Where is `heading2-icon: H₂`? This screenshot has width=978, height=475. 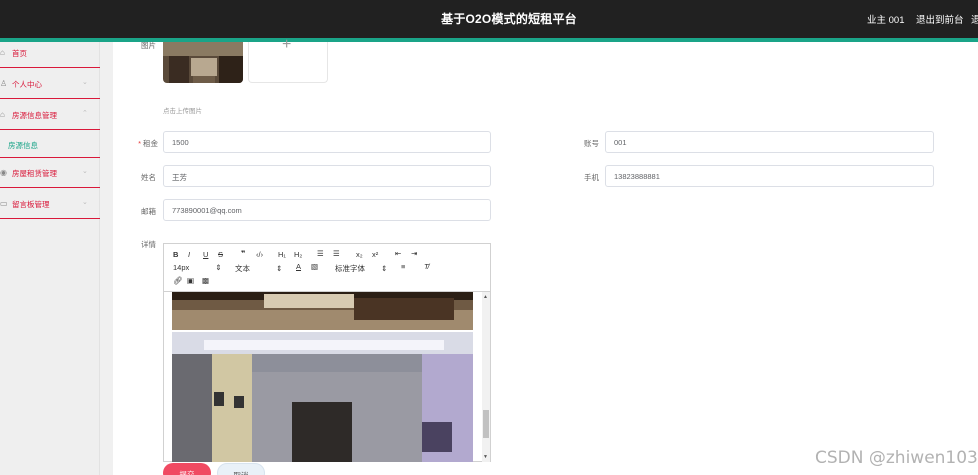 heading2-icon: H₂ is located at coordinates (298, 254).